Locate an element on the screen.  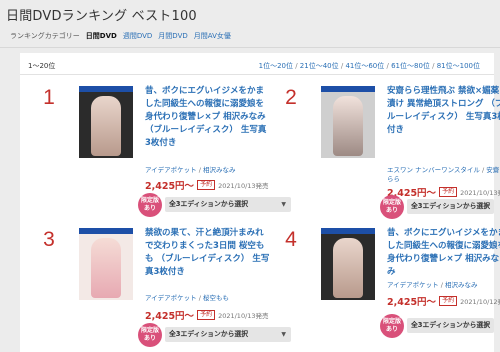
pager-link-41-60: 41位〜60位 is located at coordinates (364, 66).